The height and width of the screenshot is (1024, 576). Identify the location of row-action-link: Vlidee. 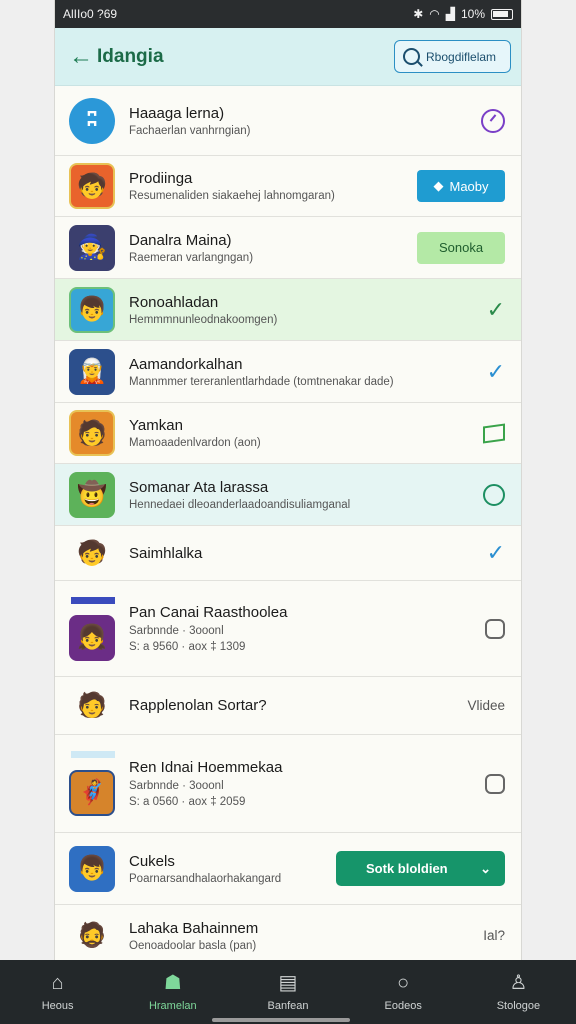
(486, 705).